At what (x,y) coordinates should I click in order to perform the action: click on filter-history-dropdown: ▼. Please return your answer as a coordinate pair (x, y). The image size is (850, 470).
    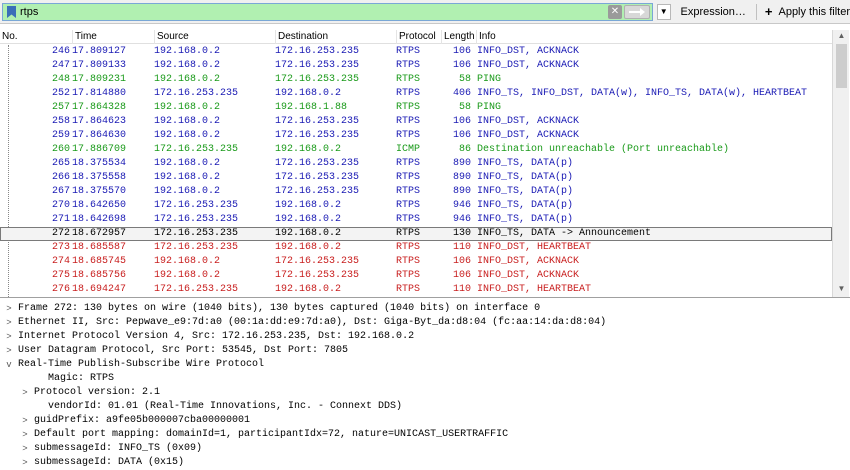
    Looking at the image, I should click on (663, 11).